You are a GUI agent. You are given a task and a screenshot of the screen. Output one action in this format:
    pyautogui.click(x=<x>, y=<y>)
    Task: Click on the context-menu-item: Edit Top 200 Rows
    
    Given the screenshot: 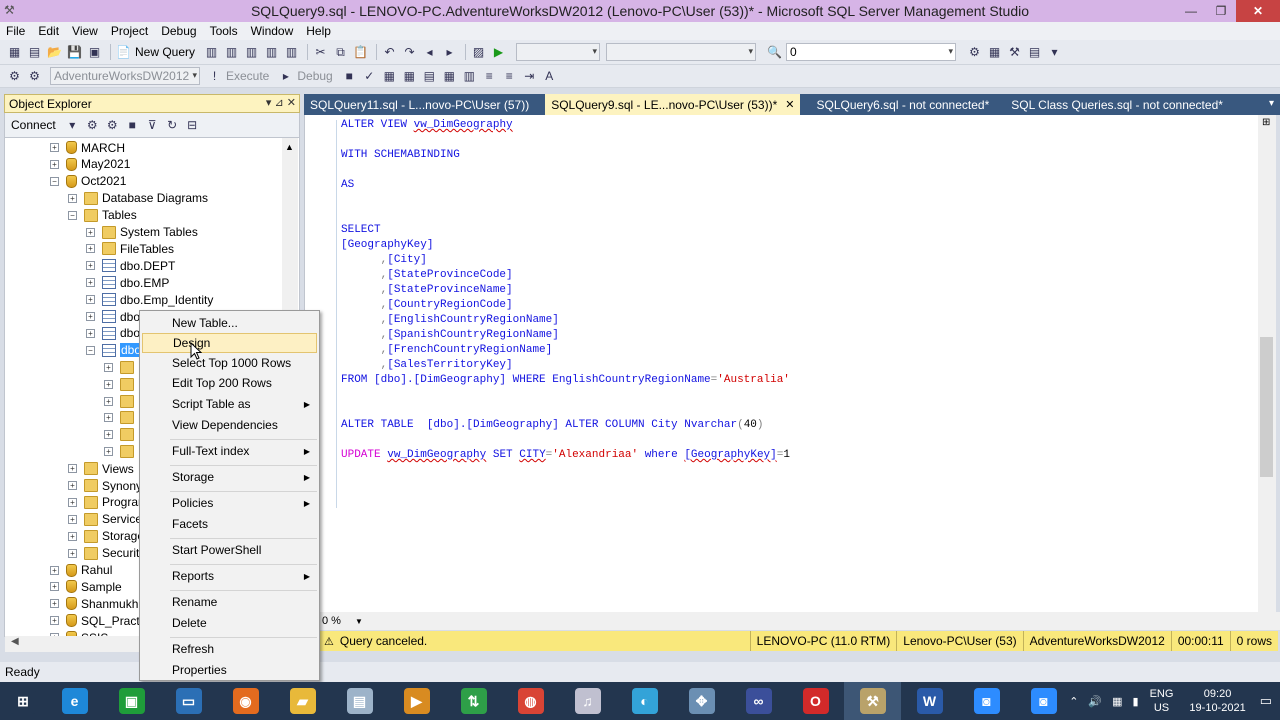 What is the action you would take?
    pyautogui.click(x=229, y=383)
    